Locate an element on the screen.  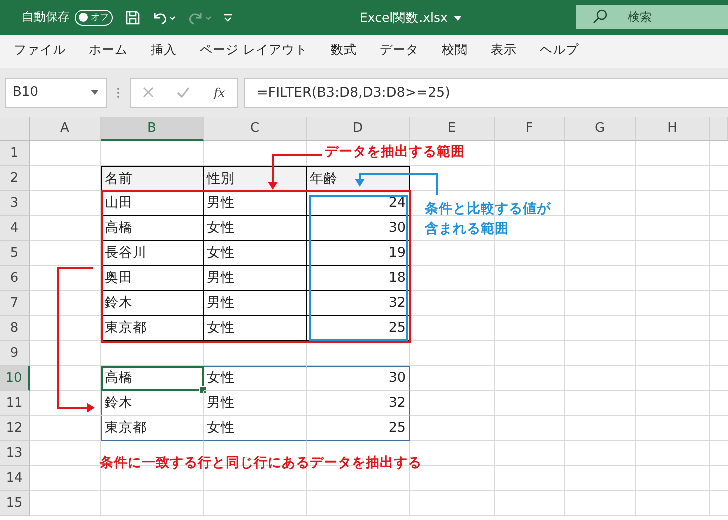
row-header: 5 is located at coordinates (15, 253).